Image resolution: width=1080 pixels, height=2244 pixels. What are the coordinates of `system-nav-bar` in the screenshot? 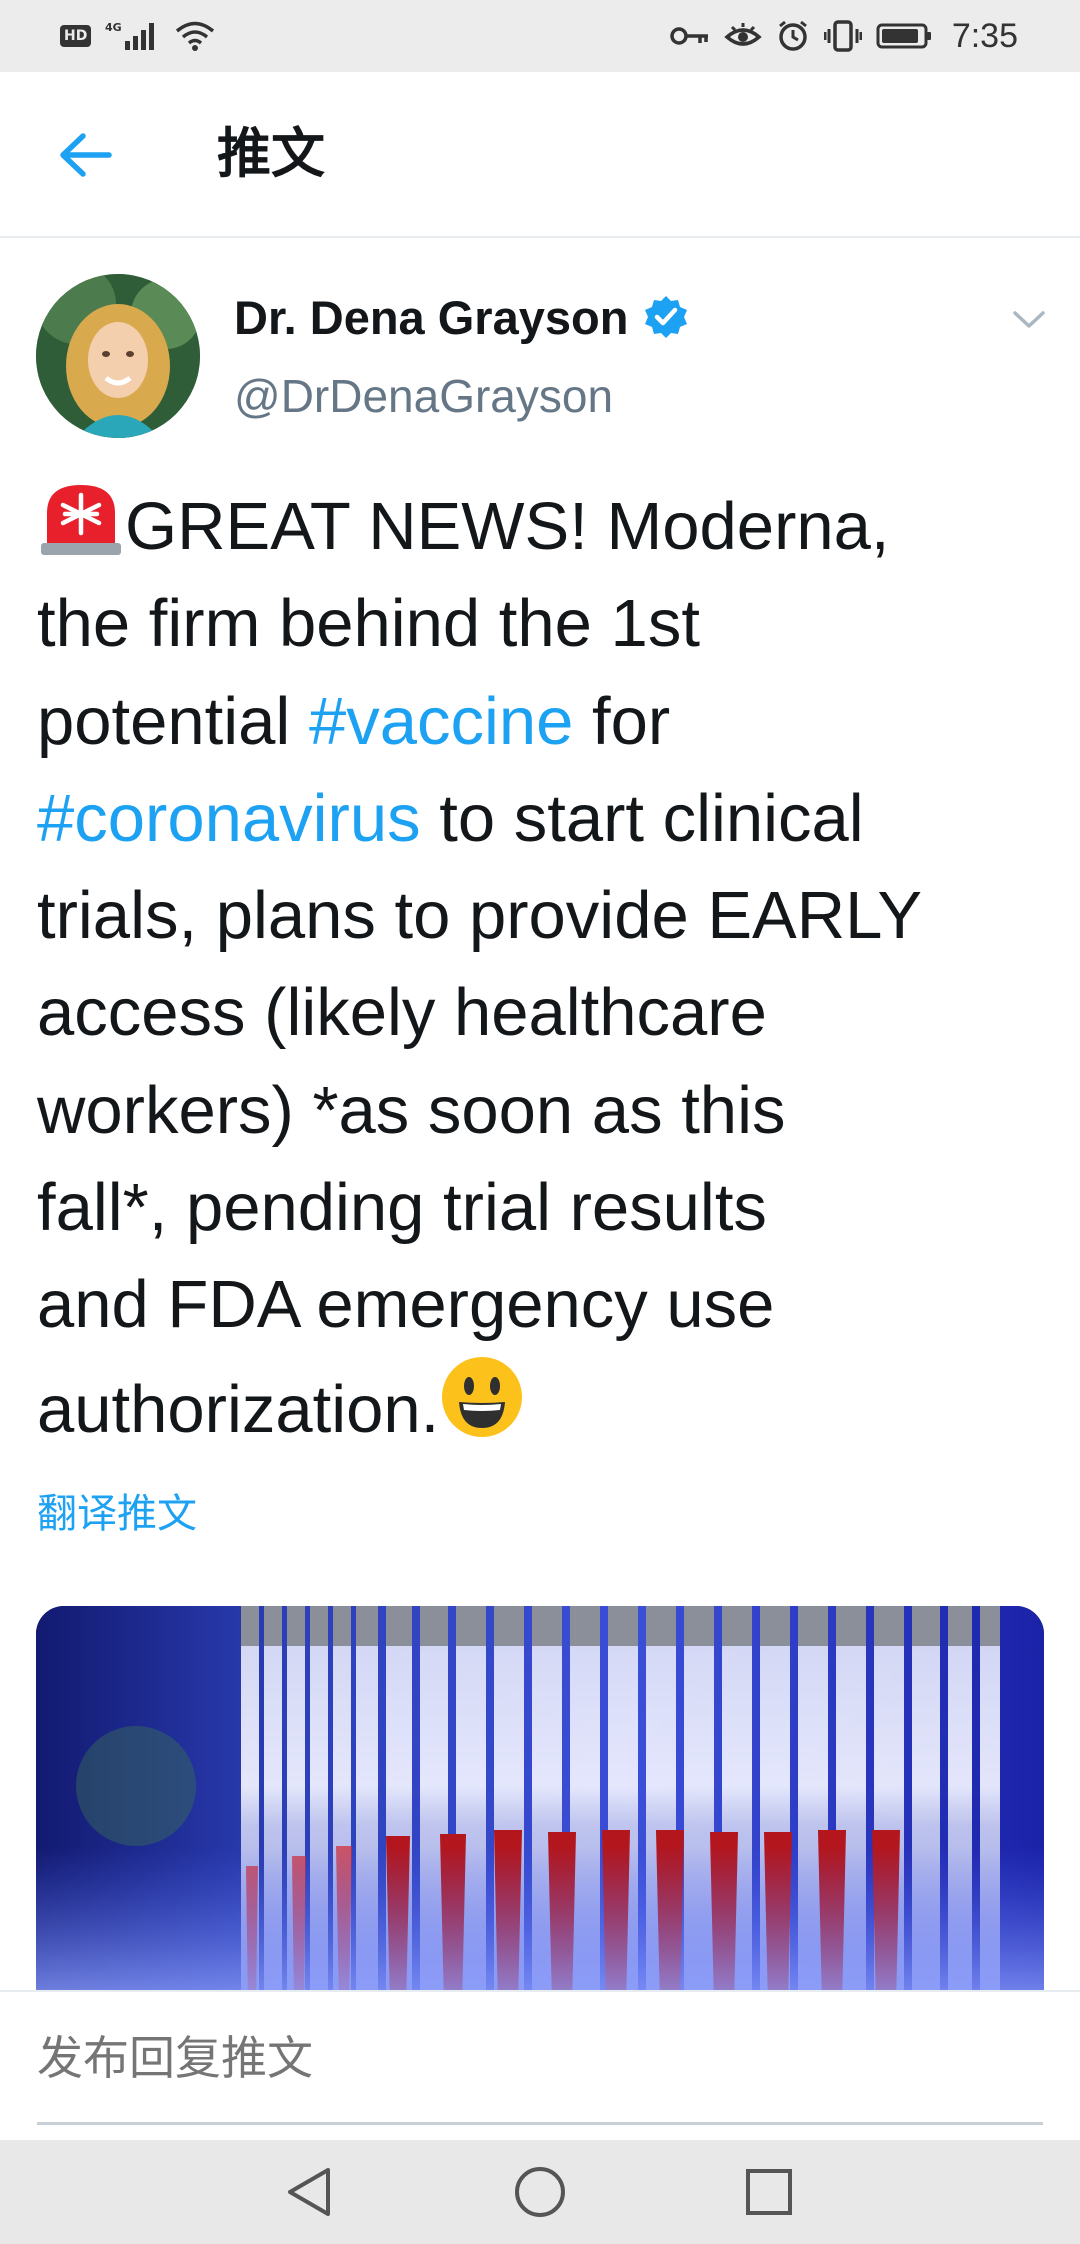 It's located at (540, 2192).